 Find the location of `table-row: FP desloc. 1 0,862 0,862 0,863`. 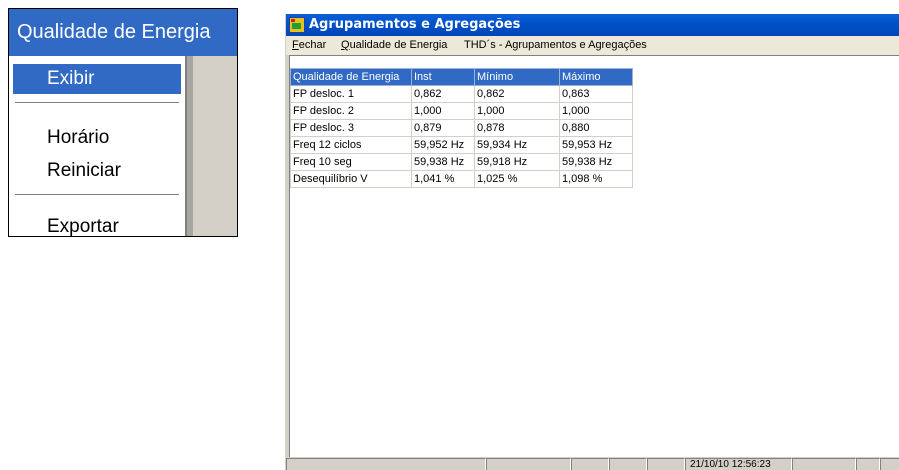

table-row: FP desloc. 1 0,862 0,862 0,863 is located at coordinates (461, 94).